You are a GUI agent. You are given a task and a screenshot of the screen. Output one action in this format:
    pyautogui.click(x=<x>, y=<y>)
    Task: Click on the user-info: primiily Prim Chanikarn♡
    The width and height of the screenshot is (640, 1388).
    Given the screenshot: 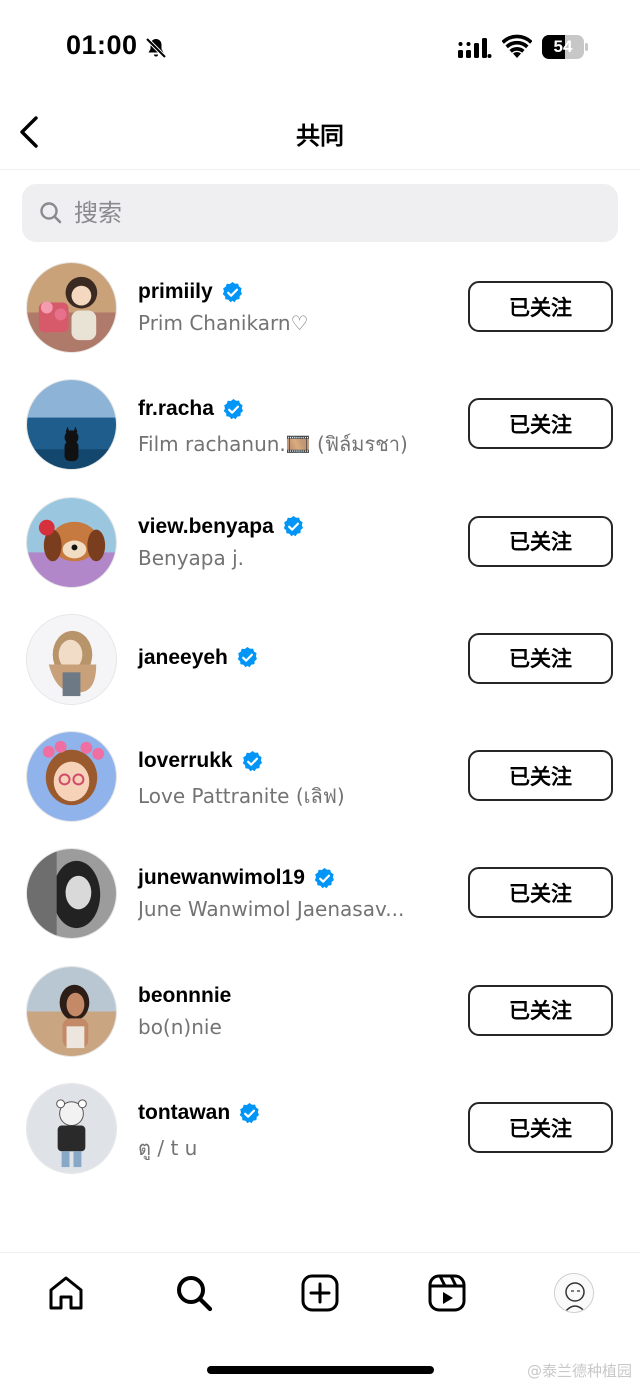 What is the action you would take?
    pyautogui.click(x=293, y=306)
    